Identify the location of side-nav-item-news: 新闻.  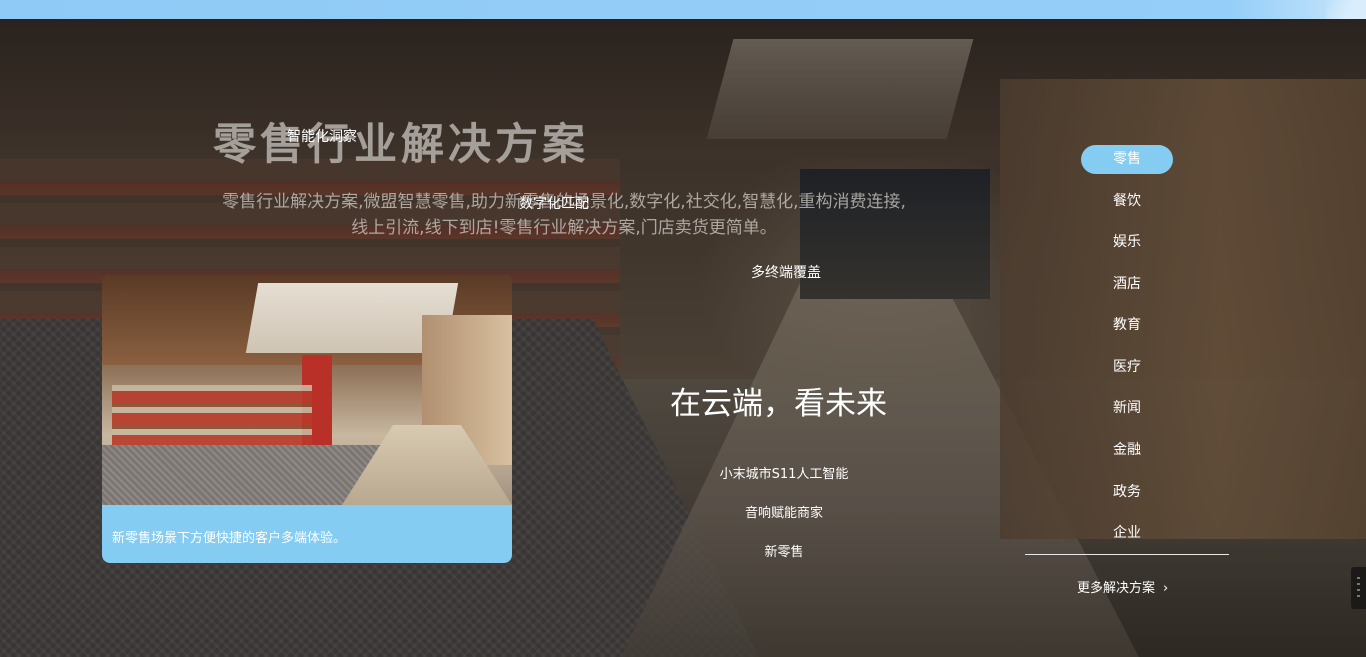
(1127, 408).